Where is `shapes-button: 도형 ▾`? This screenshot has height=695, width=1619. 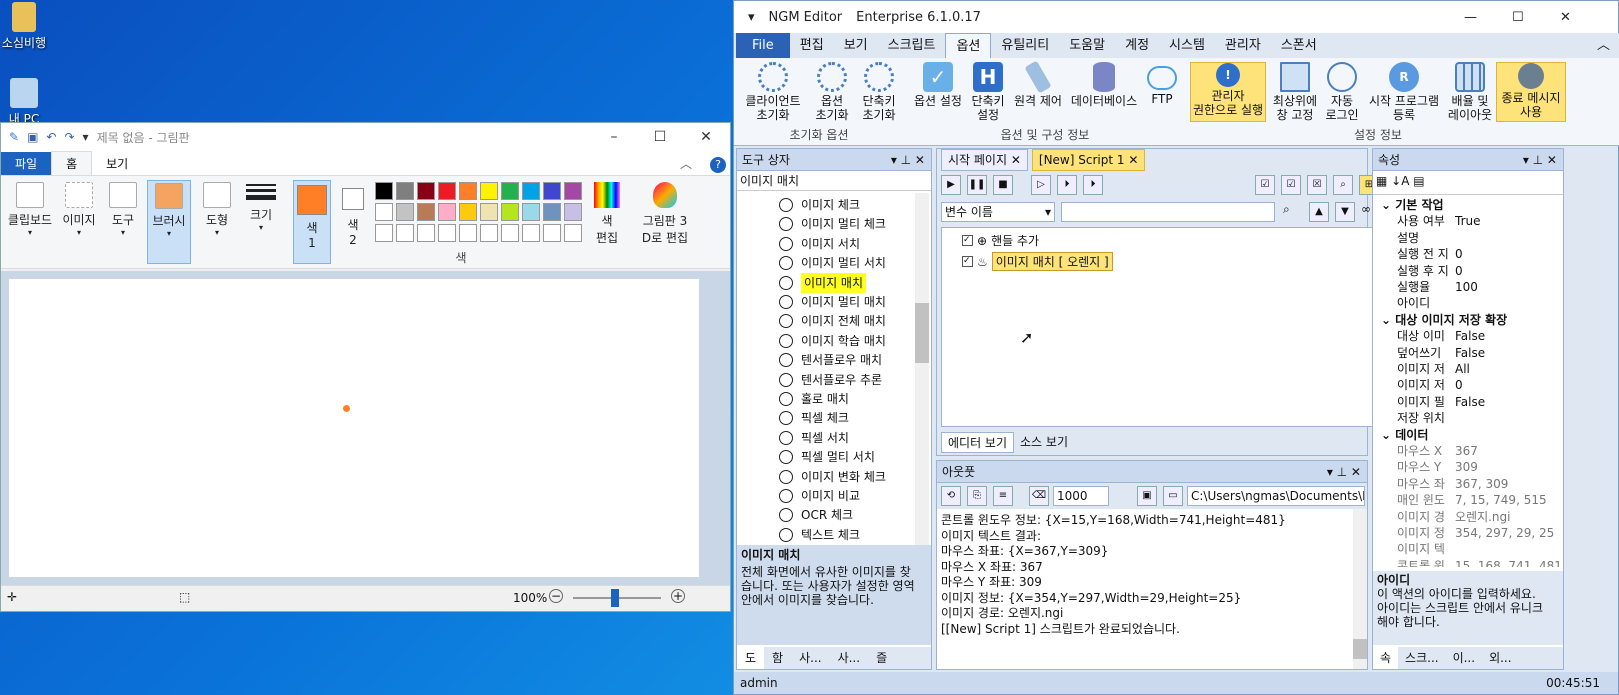 shapes-button: 도형 ▾ is located at coordinates (217, 208).